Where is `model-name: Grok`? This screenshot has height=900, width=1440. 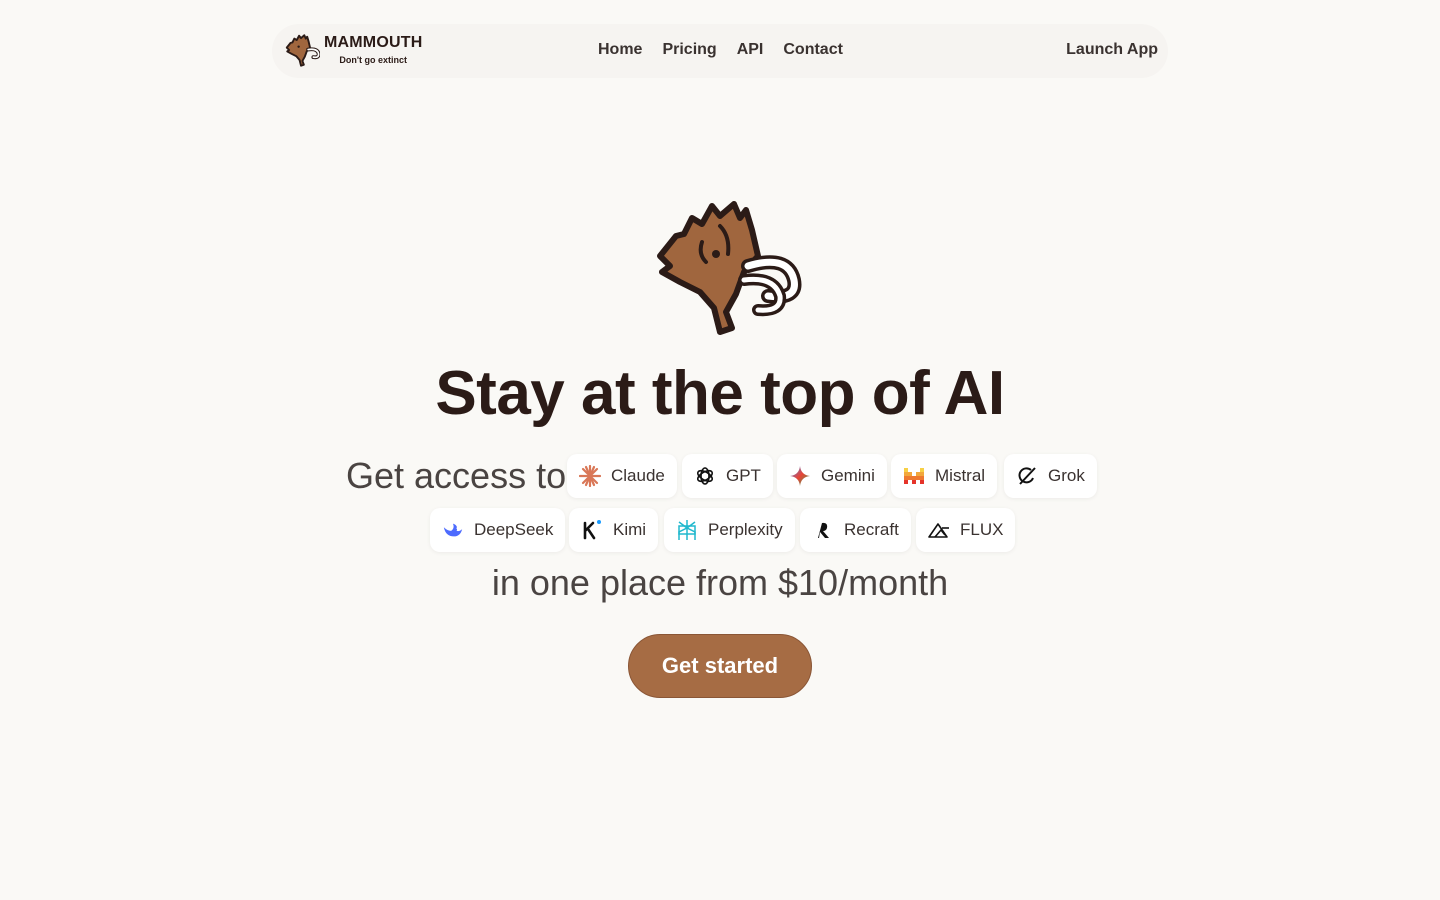 model-name: Grok is located at coordinates (1066, 475).